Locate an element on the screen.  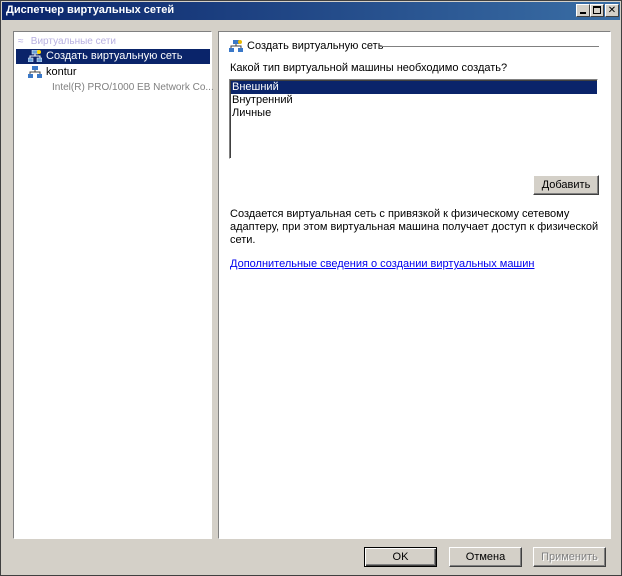
network-icon is located at coordinates (35, 72).